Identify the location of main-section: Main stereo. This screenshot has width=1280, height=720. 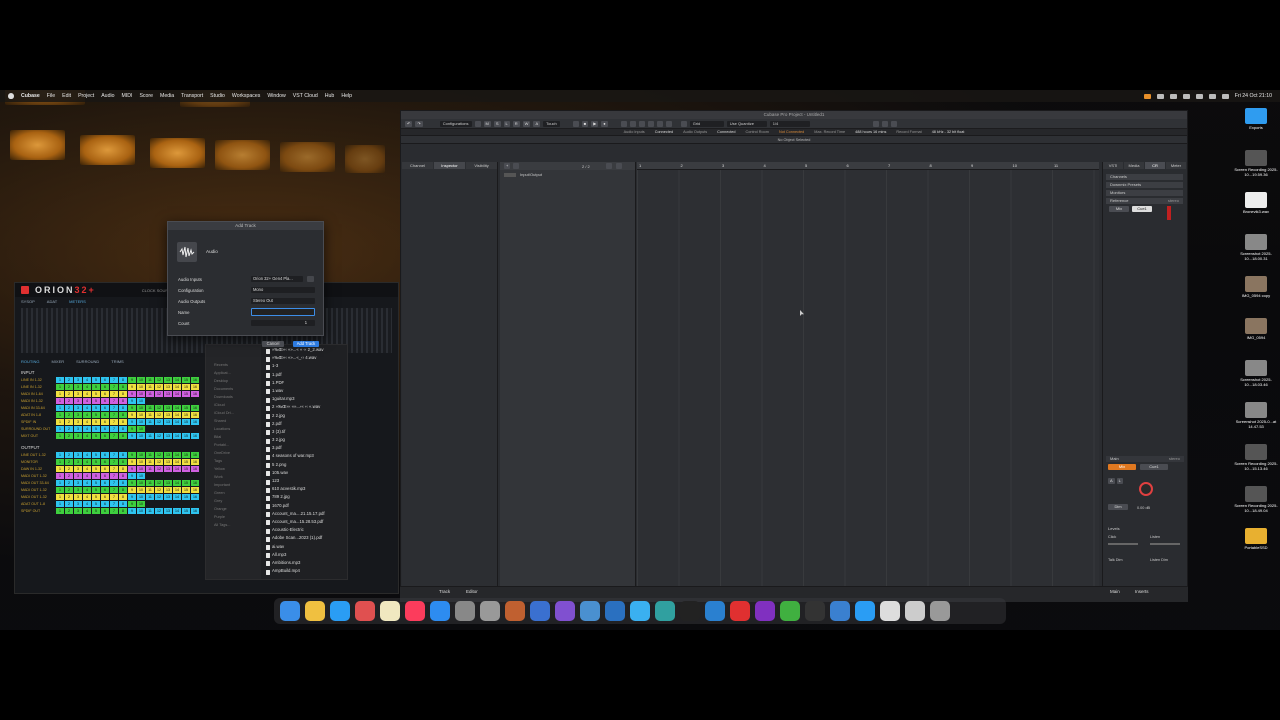
(1145, 459).